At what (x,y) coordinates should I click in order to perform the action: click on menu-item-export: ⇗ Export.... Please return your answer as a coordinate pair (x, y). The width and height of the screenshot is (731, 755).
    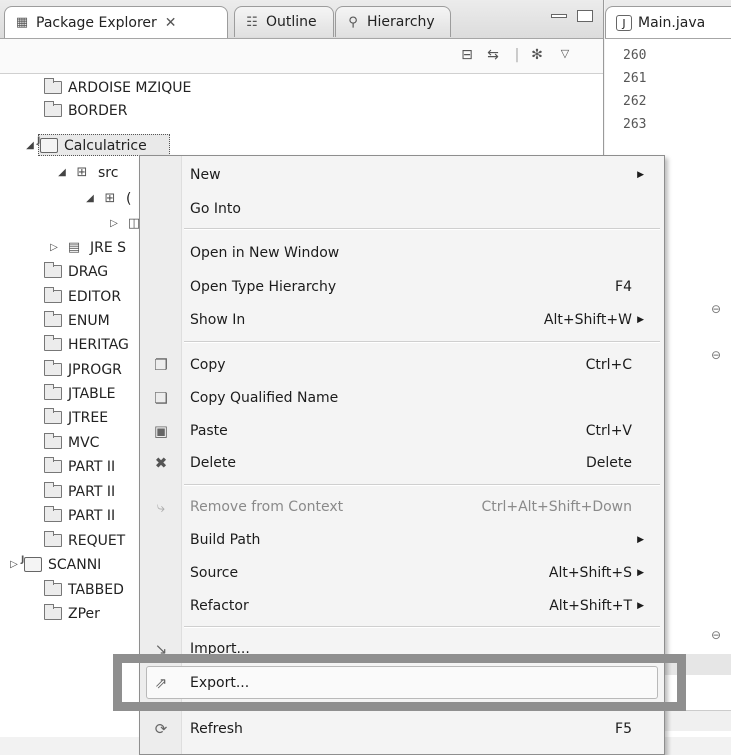
    Looking at the image, I should click on (402, 682).